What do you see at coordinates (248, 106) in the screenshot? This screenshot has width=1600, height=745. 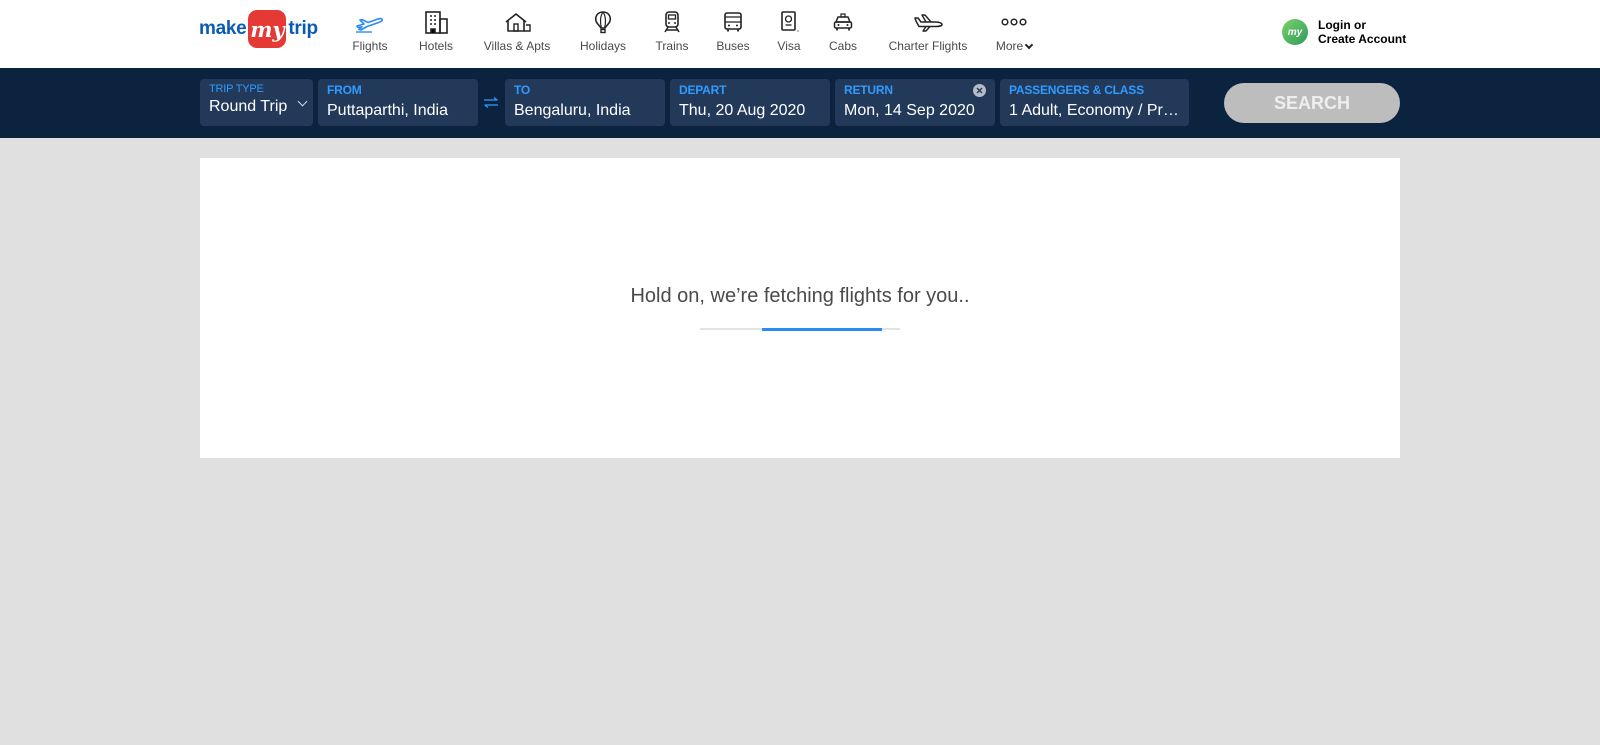 I see `field-value: Round Trip` at bounding box center [248, 106].